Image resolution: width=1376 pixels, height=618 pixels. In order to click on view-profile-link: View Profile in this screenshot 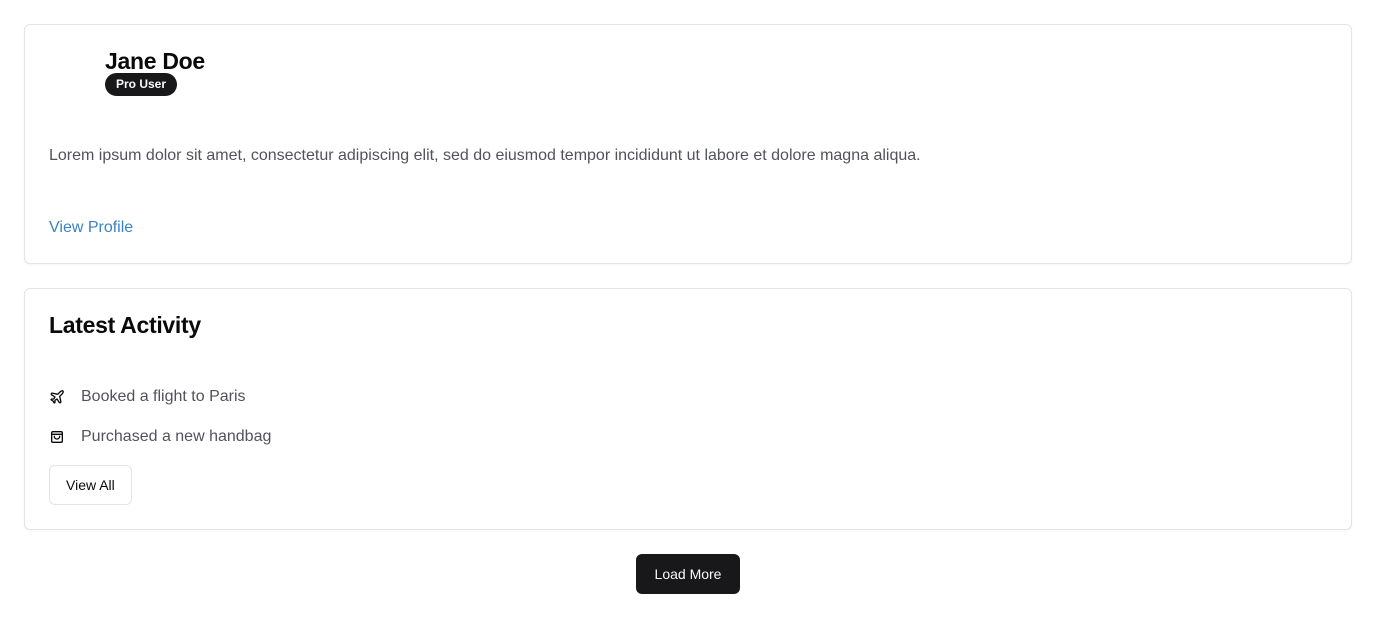, I will do `click(91, 228)`.